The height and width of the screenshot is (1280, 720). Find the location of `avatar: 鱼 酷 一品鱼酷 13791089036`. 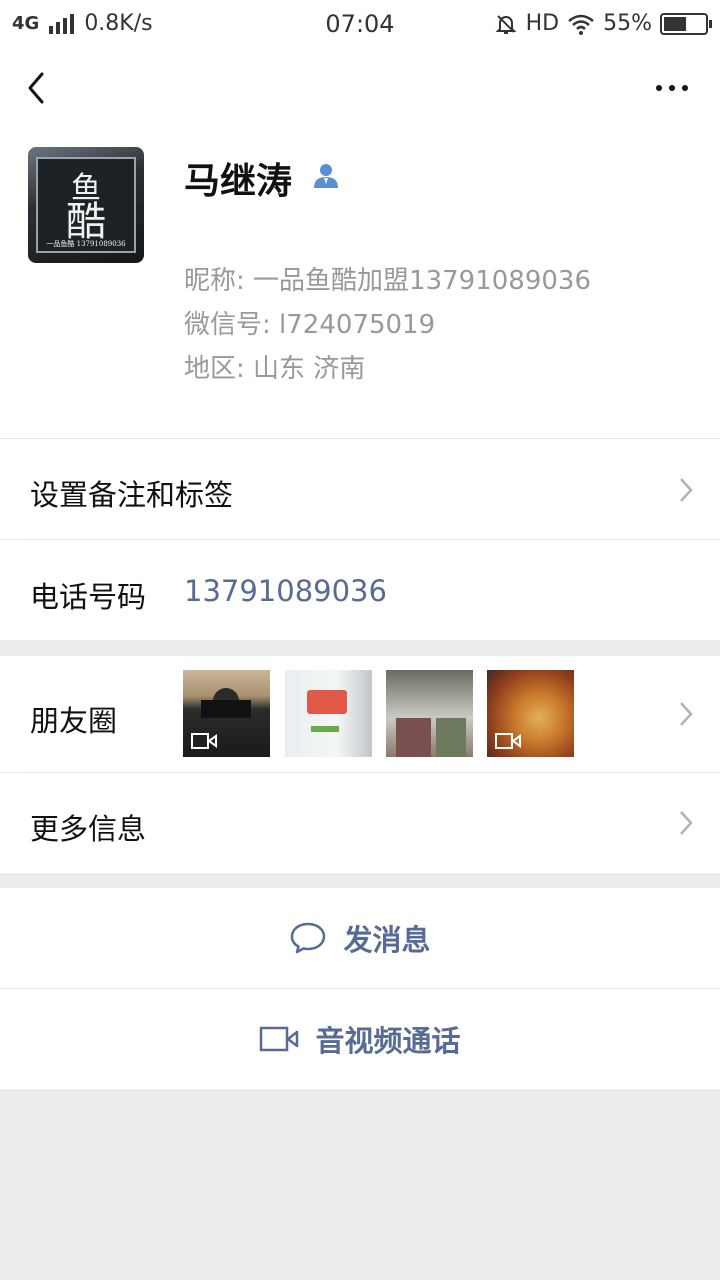

avatar: 鱼 酷 一品鱼酷 13791089036 is located at coordinates (86, 205).